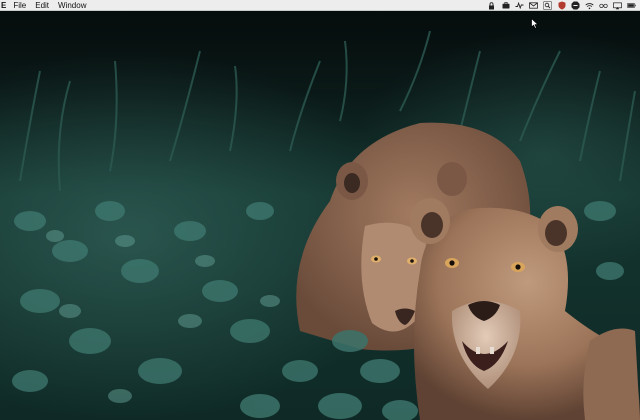  I want to click on wifi-icon, so click(589, 5).